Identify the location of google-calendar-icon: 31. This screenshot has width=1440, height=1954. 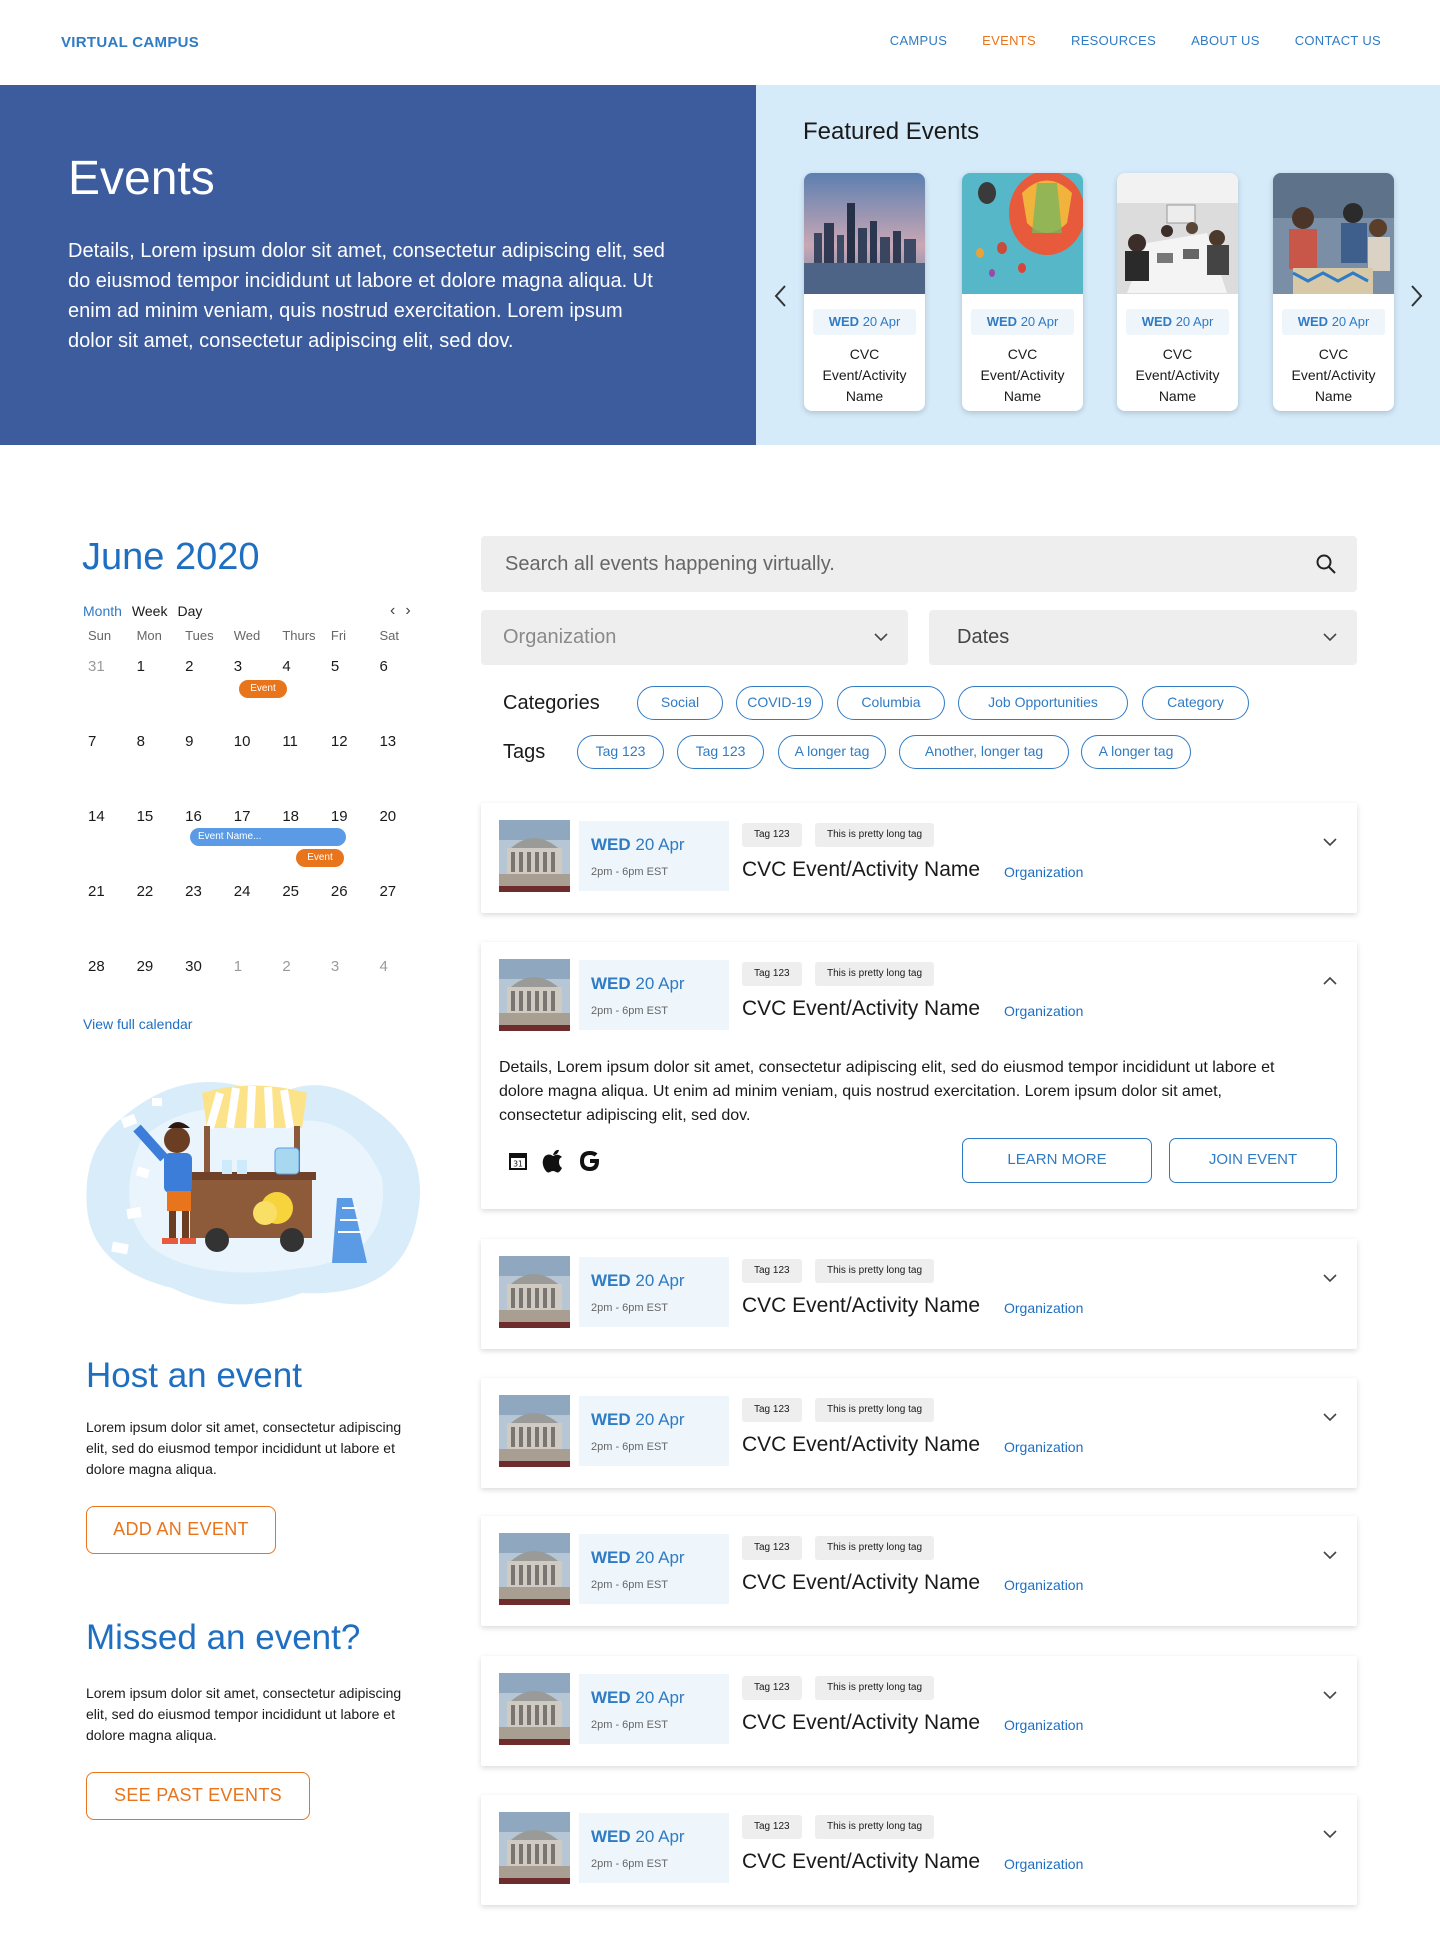
(518, 1161).